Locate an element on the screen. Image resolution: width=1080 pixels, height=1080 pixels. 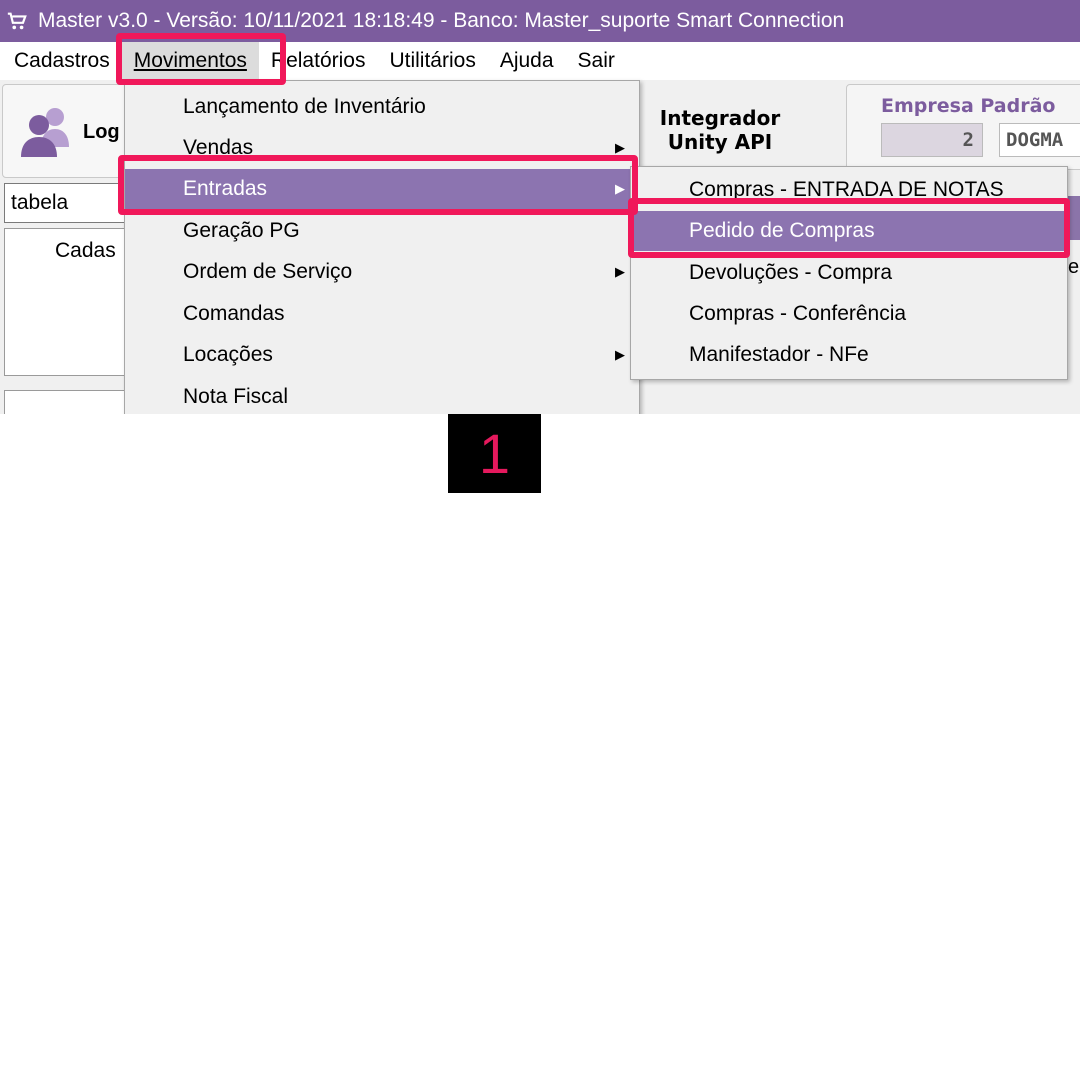
menu-item-label: Comandas is located at coordinates (234, 313).